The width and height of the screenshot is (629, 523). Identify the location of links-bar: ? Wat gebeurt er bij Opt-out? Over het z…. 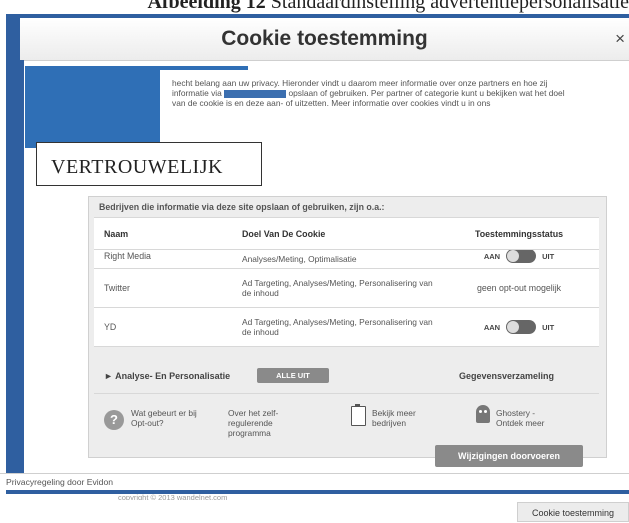
(346, 421).